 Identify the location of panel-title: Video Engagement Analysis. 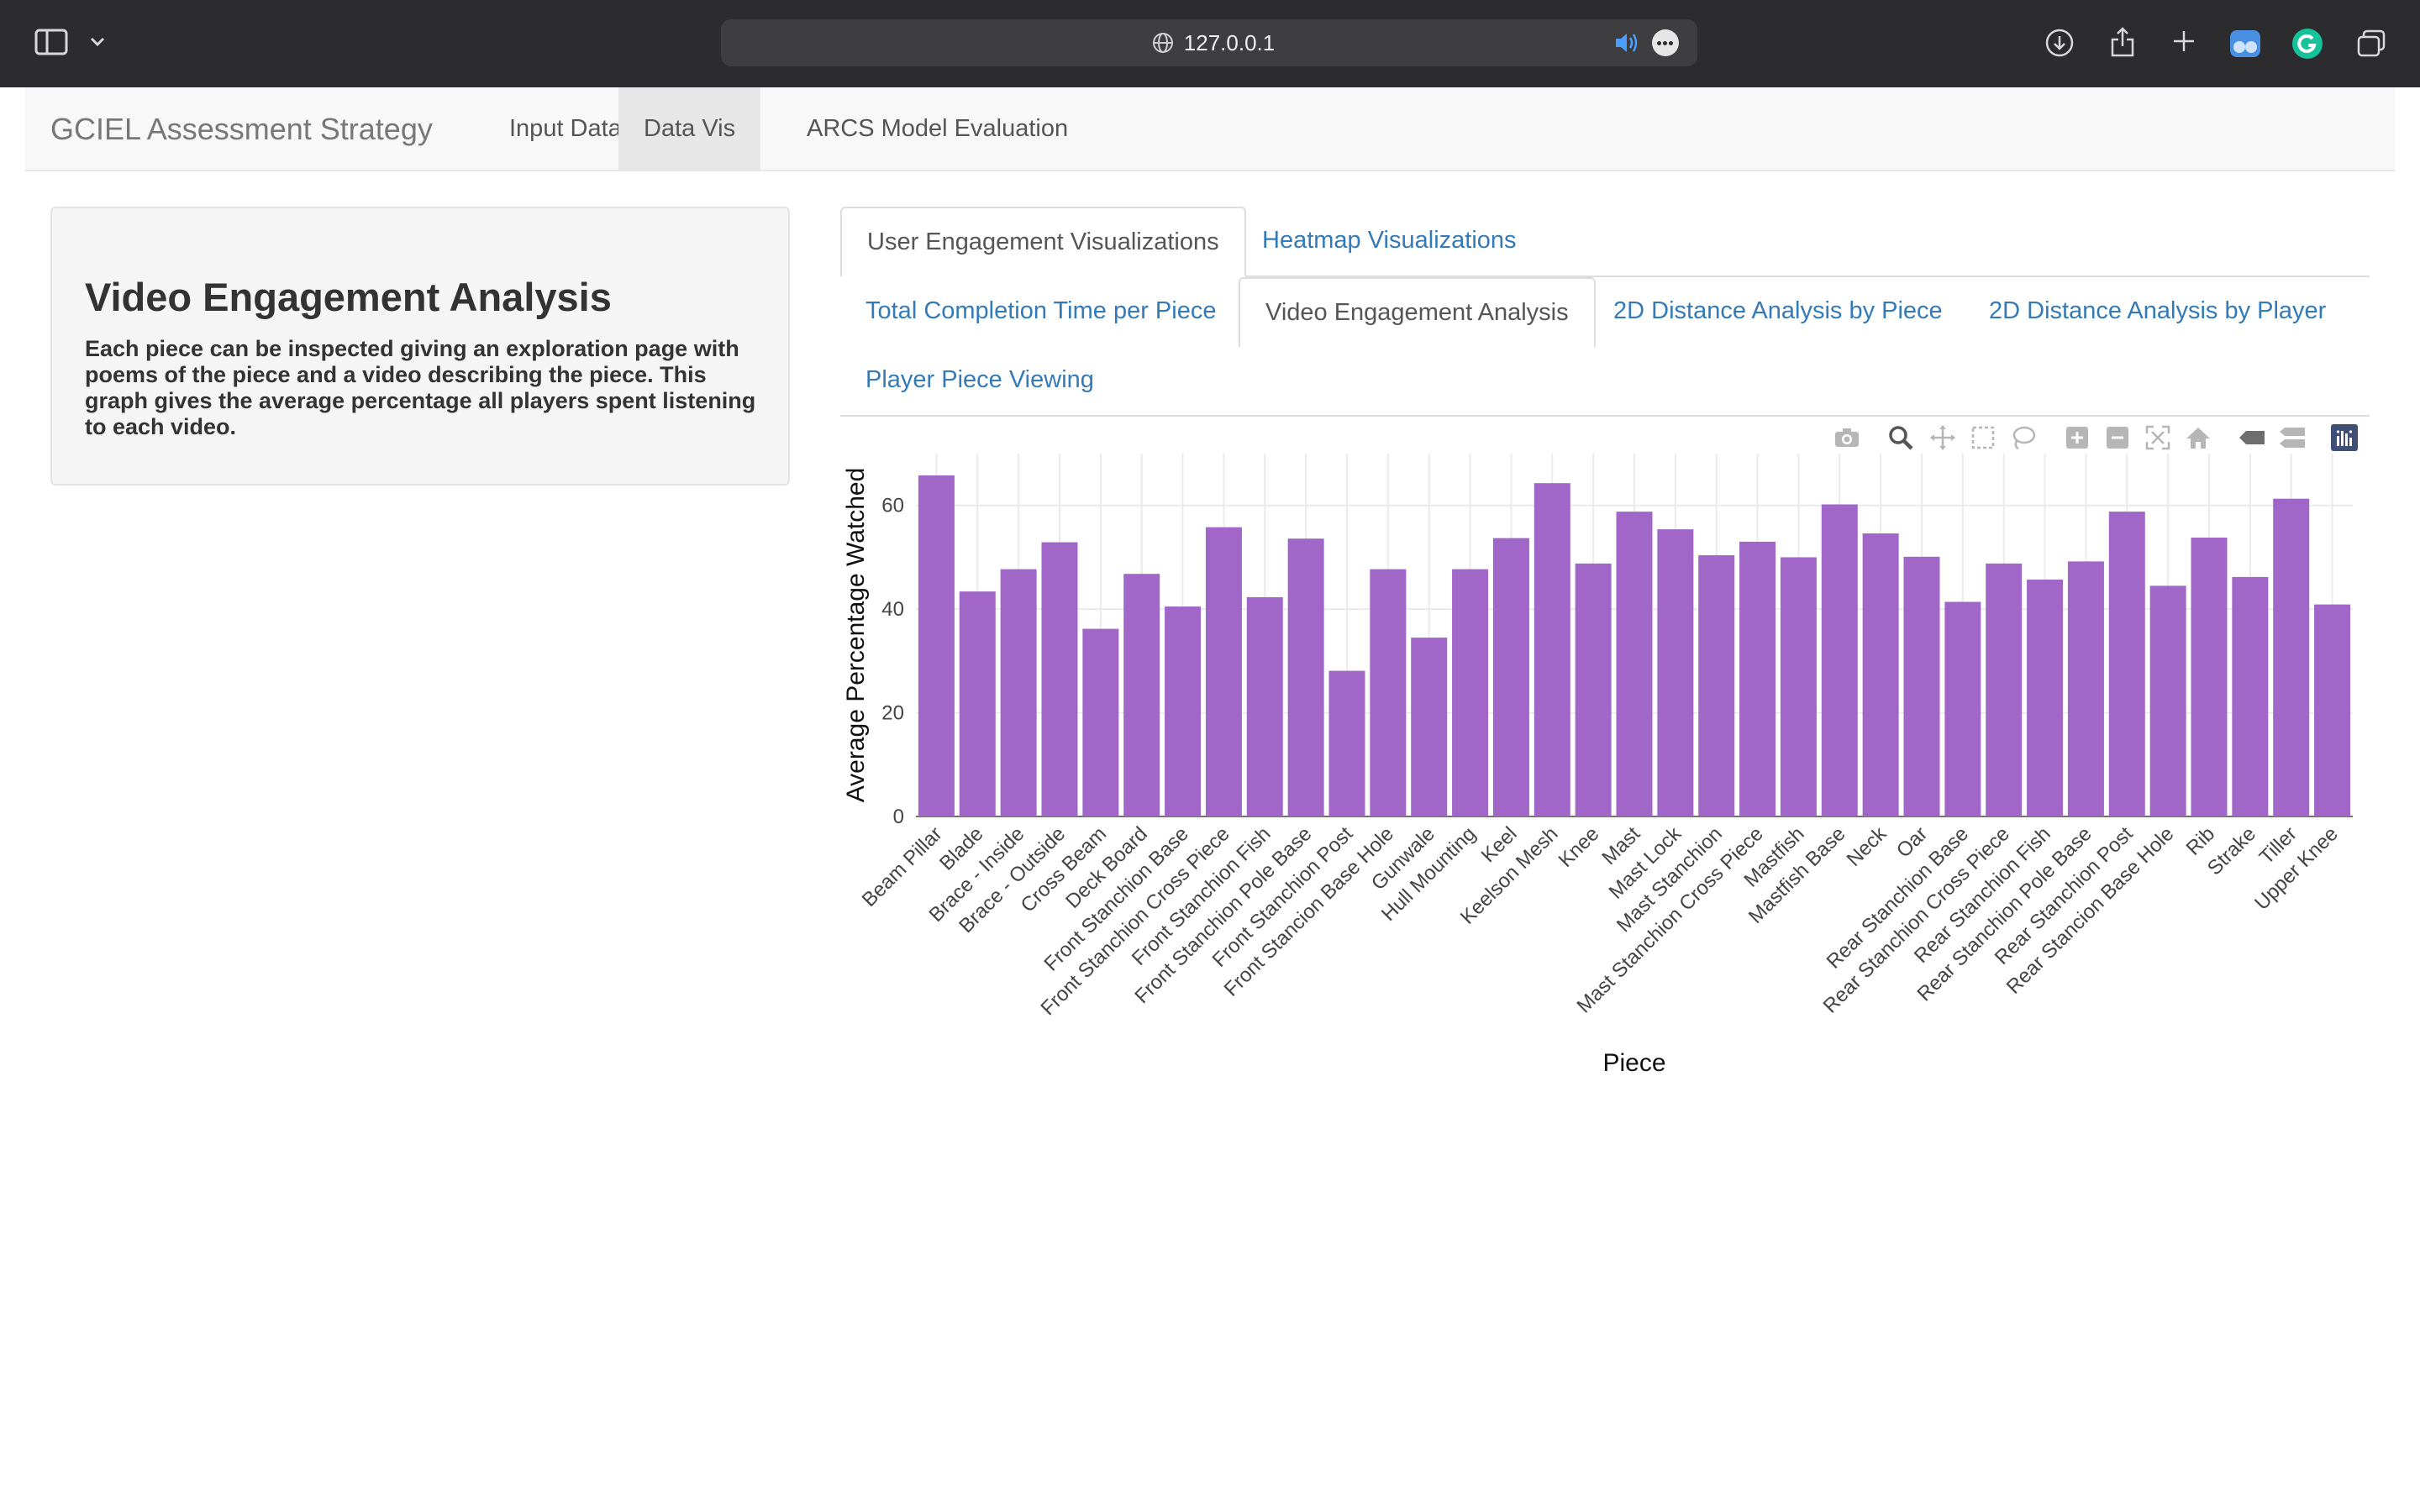
(348, 297).